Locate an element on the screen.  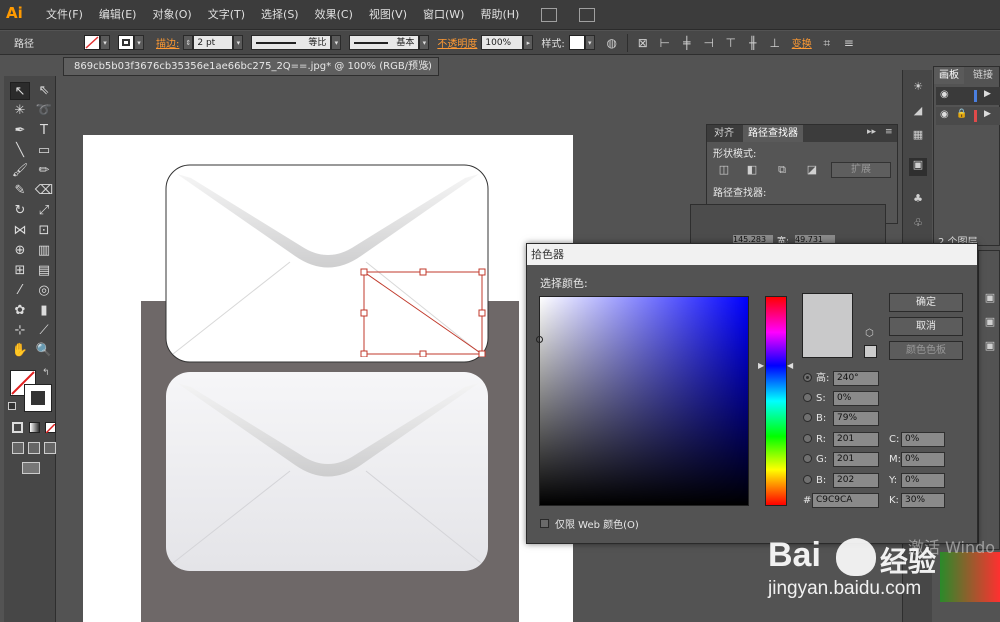
menu-type: 文字(T) is located at coordinates (226, 15).